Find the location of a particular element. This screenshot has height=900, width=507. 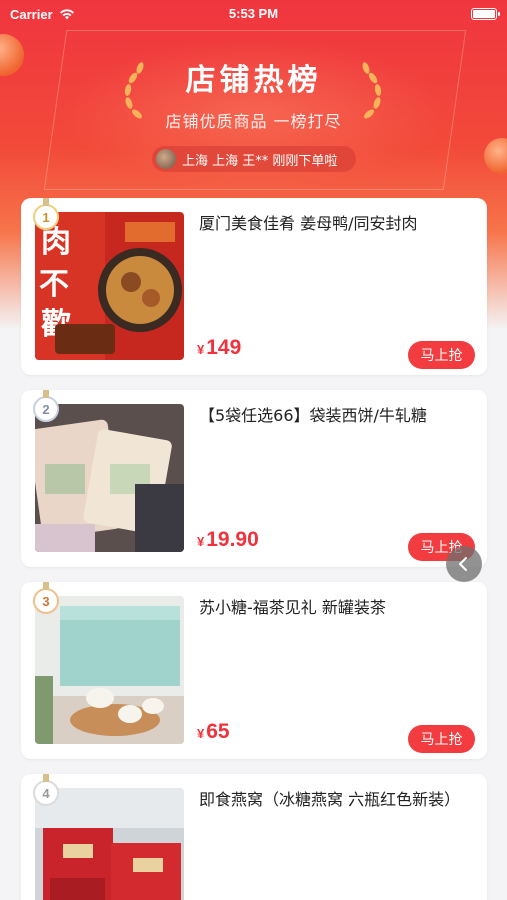

rank-badge: 1 is located at coordinates (46, 214).